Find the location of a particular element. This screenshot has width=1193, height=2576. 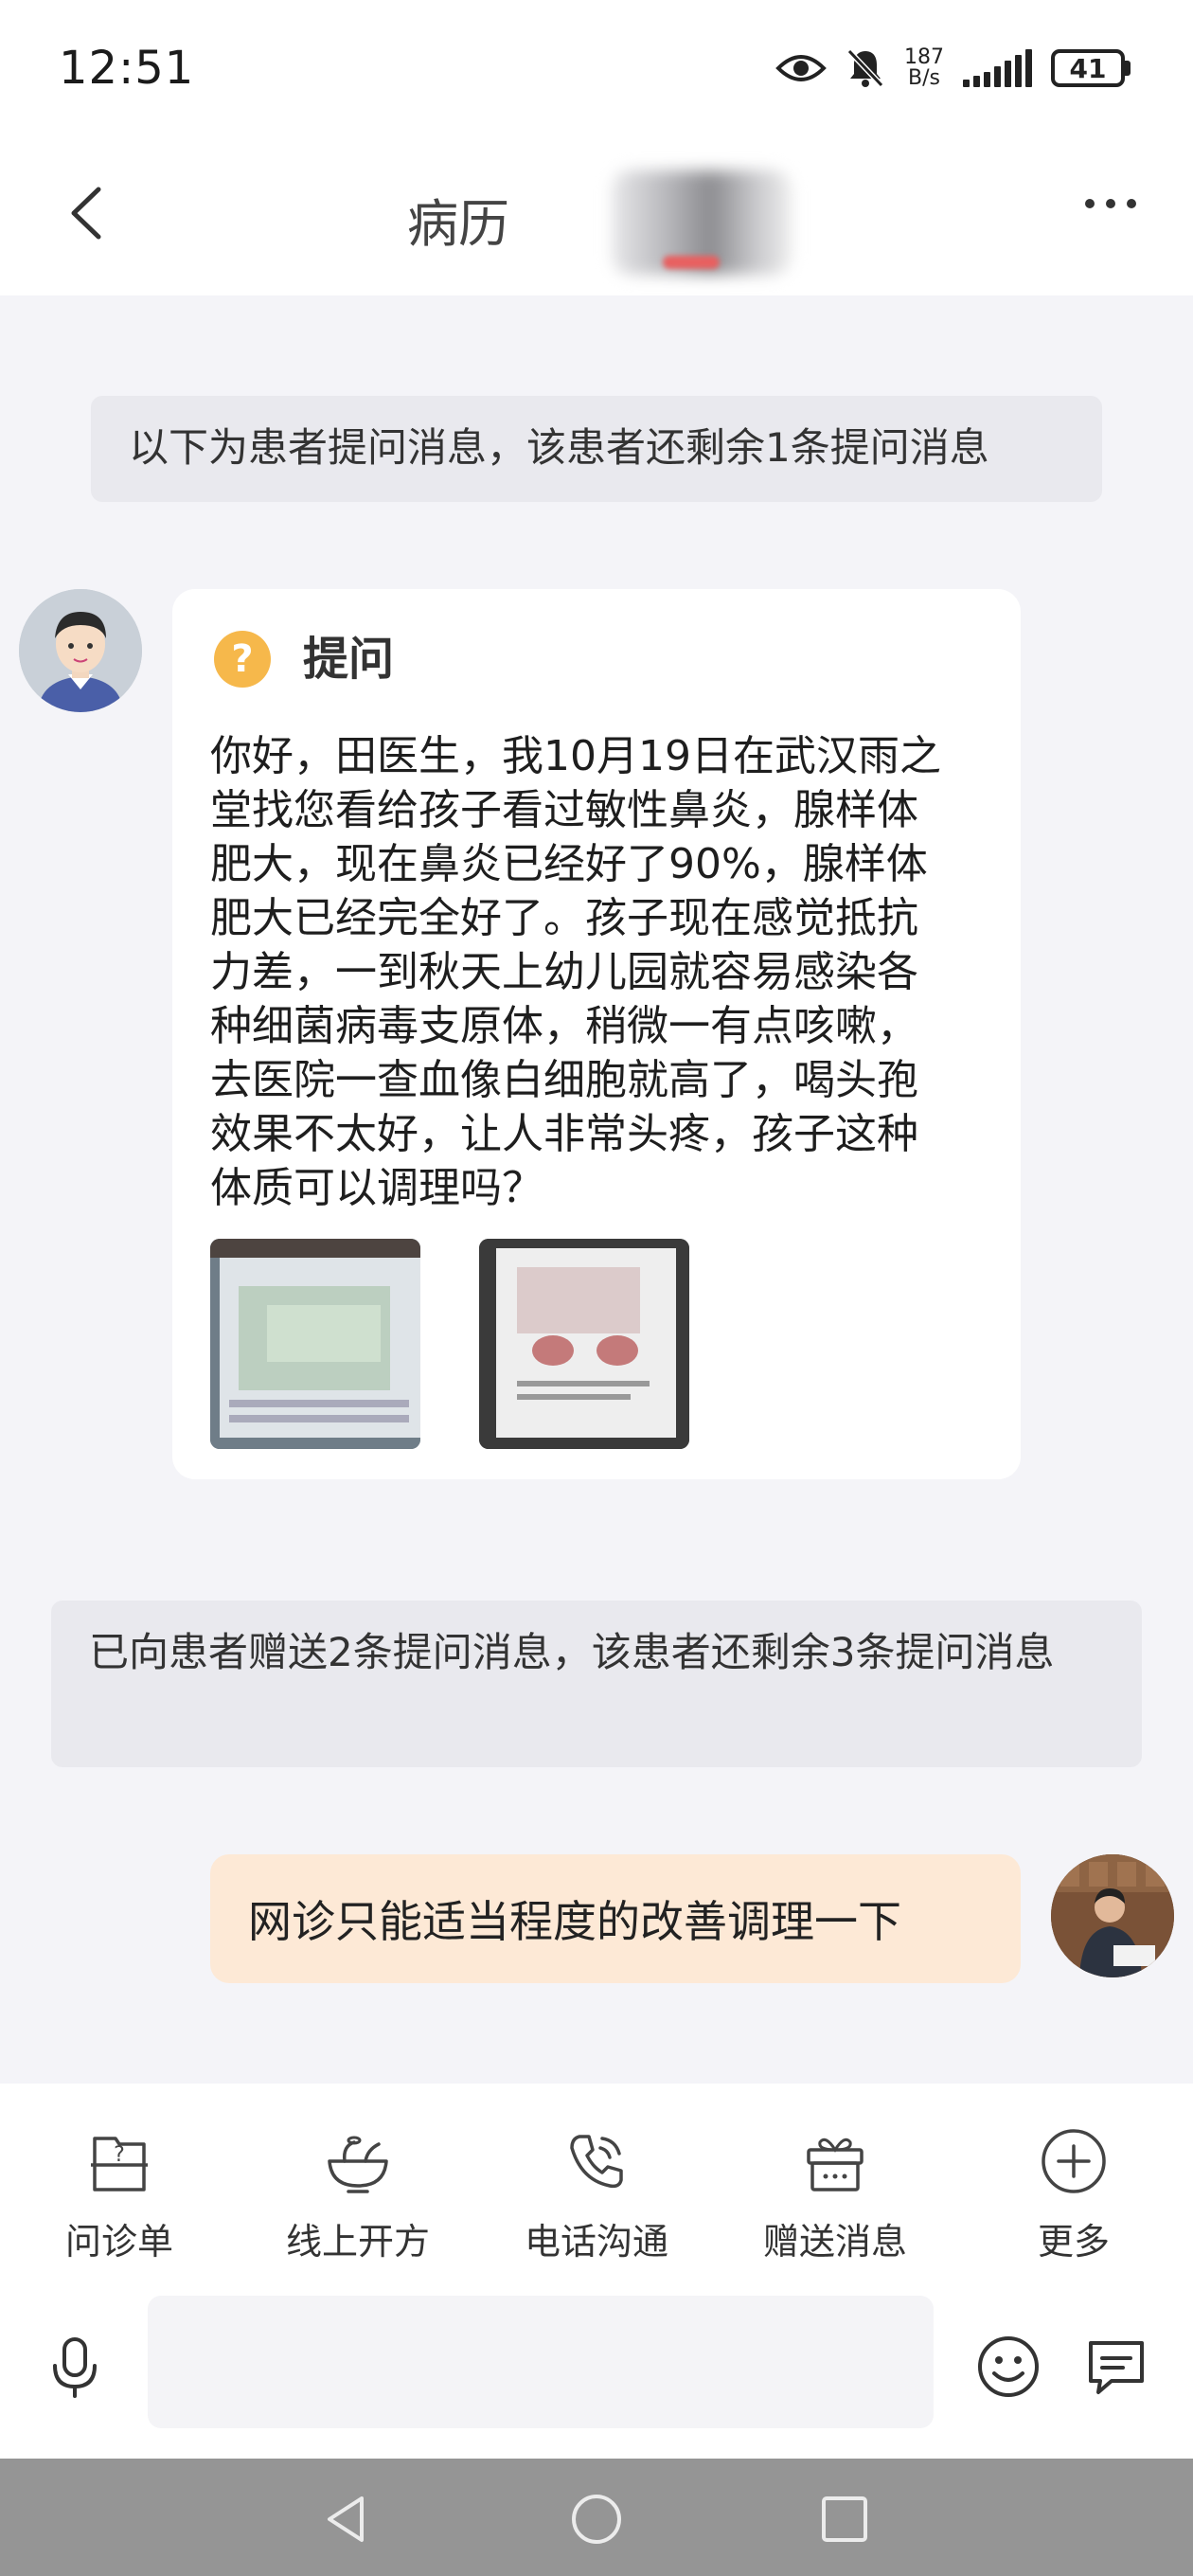

question-line: 力差，一到秋天上幼儿园就容易感染各 is located at coordinates (564, 972).